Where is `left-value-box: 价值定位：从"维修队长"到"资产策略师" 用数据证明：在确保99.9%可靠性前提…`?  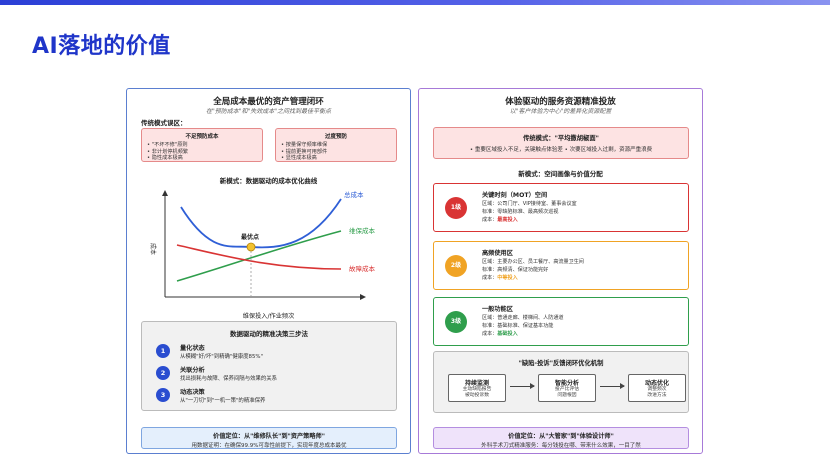
left-value-box: 价值定位：从"维修队长"到"资产策略师" 用数据证明：在确保99.9%可靠性前提… is located at coordinates (269, 438).